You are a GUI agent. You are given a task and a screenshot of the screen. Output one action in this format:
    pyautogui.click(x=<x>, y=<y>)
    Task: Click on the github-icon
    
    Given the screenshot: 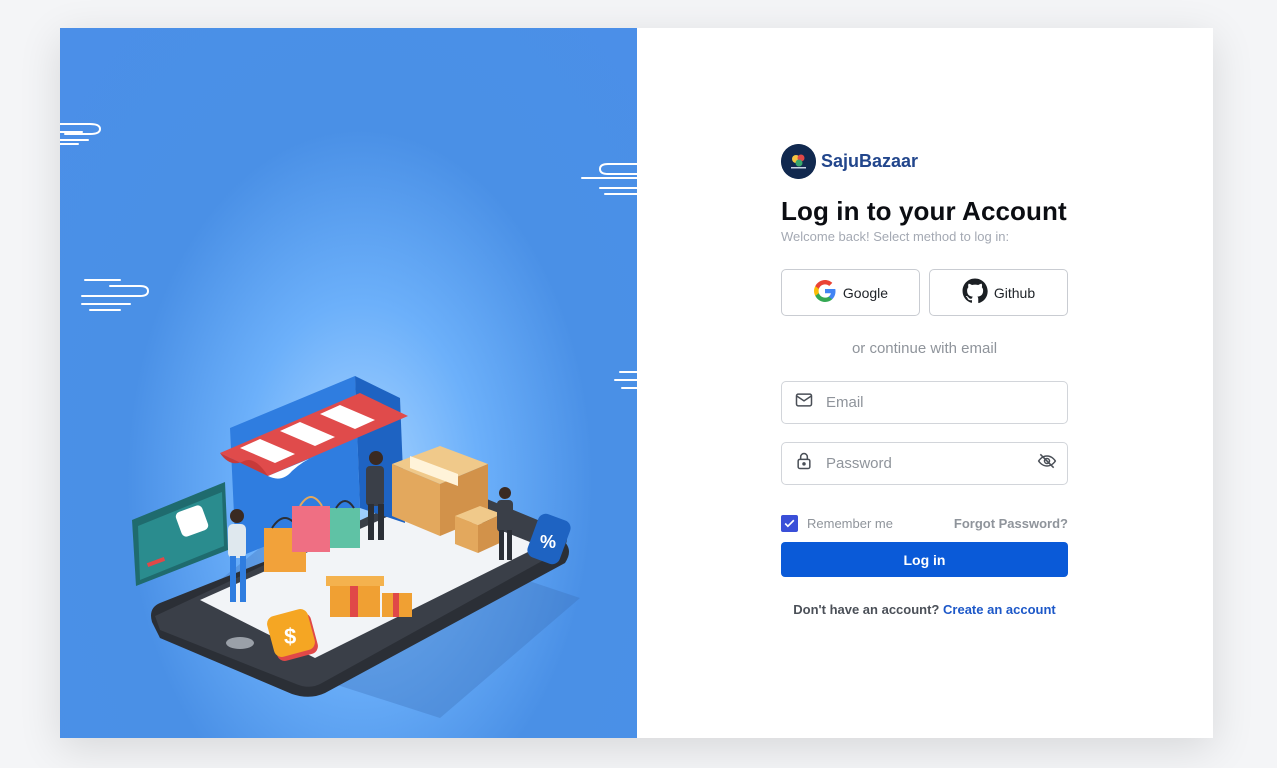 What is the action you would take?
    pyautogui.click(x=975, y=292)
    